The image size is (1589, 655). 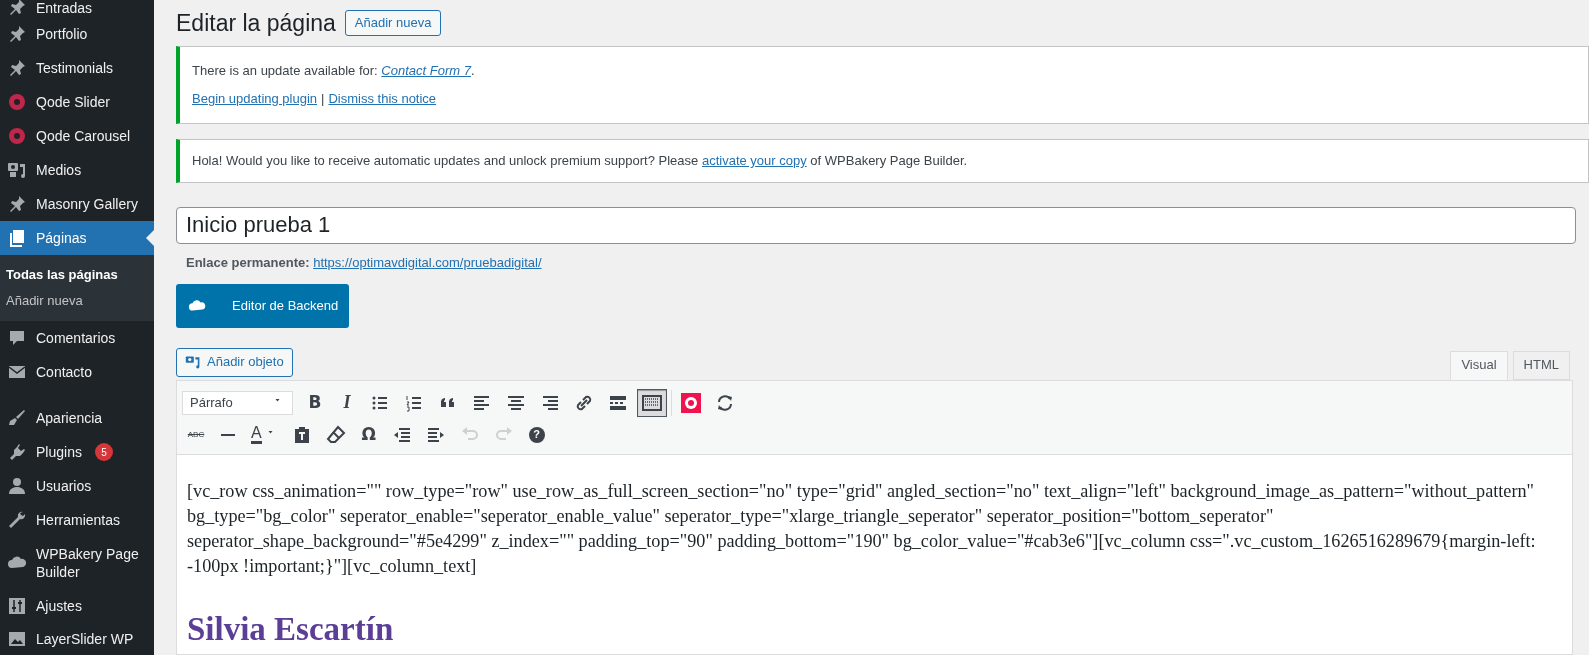 What do you see at coordinates (580, 161) in the screenshot?
I see `notice-text: Hola! Would you like to receive automatic updates and unlock premium support? Please activate your copy of WPBakery Page Builder.` at bounding box center [580, 161].